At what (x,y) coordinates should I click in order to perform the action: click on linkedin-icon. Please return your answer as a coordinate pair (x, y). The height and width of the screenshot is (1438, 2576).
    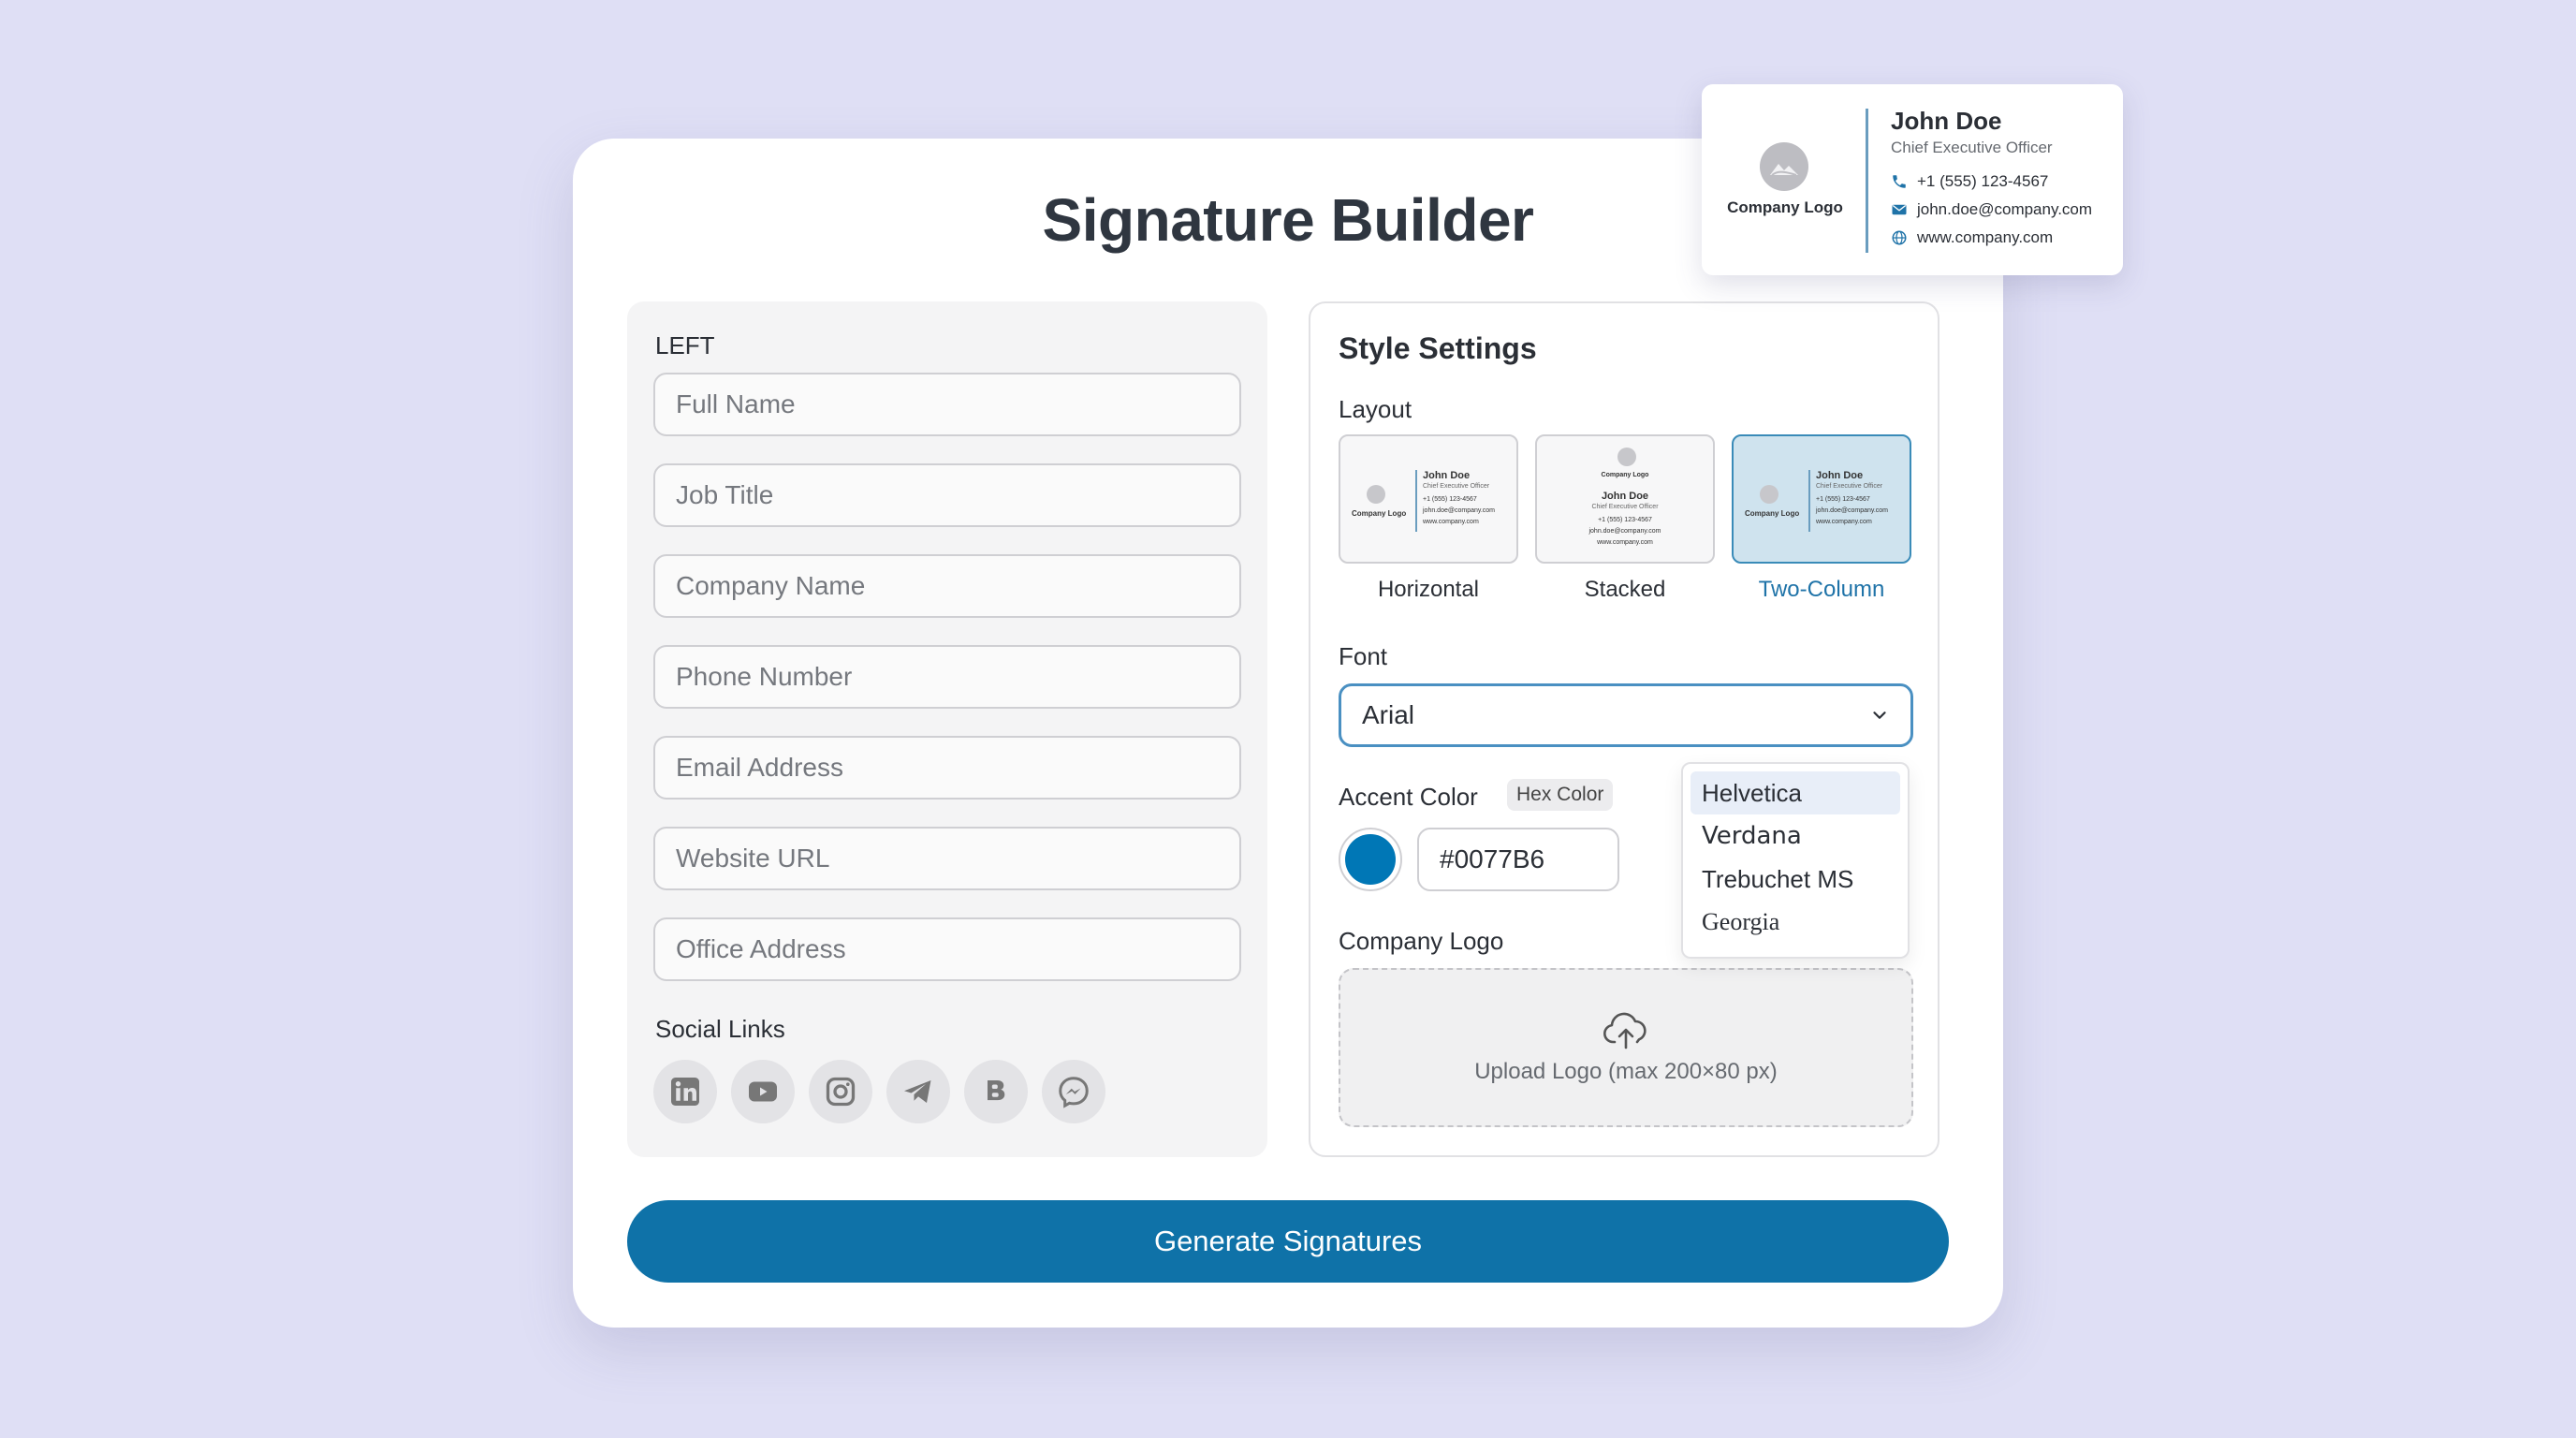
    Looking at the image, I should click on (685, 1092).